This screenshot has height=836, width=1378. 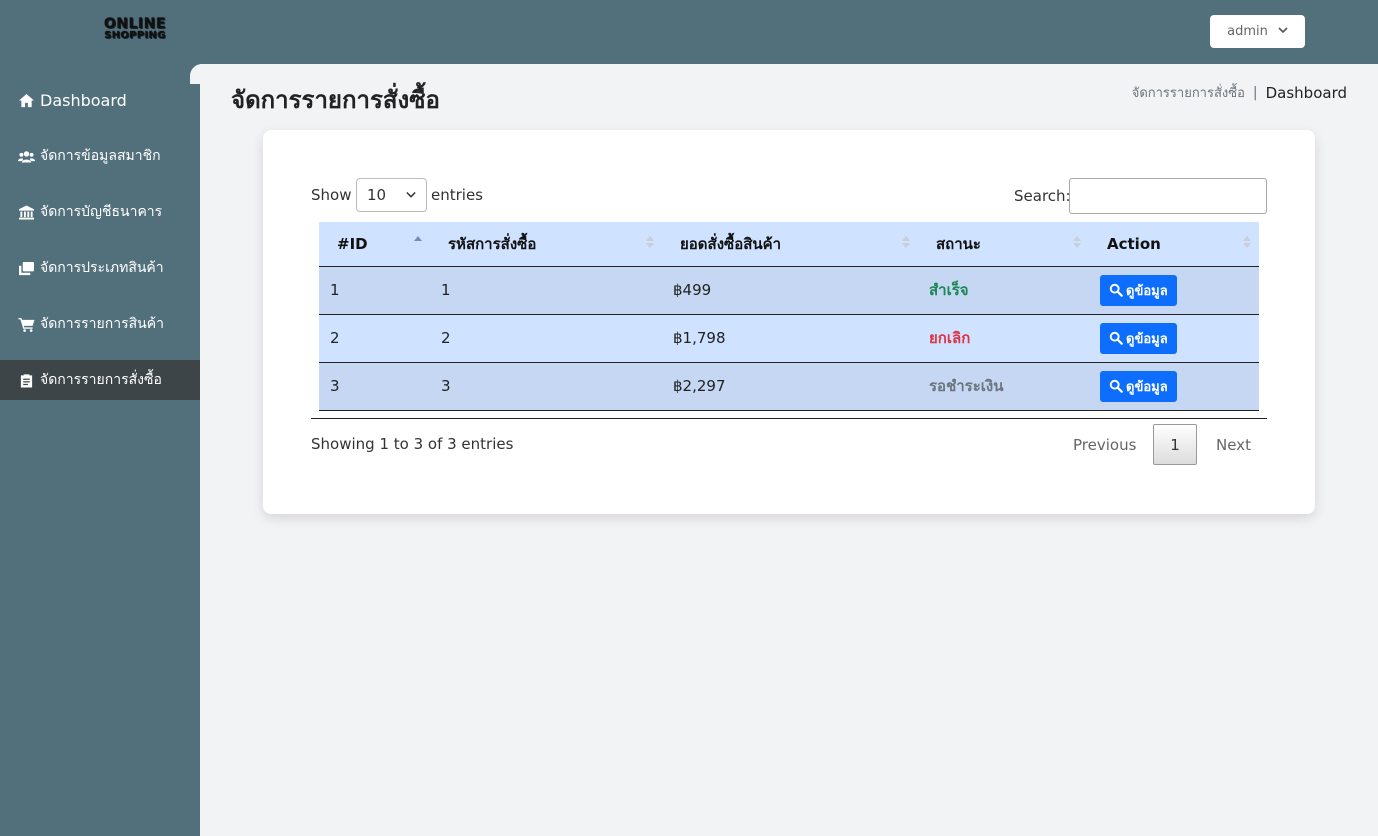 What do you see at coordinates (1233, 445) in the screenshot?
I see `pagination-next: Next` at bounding box center [1233, 445].